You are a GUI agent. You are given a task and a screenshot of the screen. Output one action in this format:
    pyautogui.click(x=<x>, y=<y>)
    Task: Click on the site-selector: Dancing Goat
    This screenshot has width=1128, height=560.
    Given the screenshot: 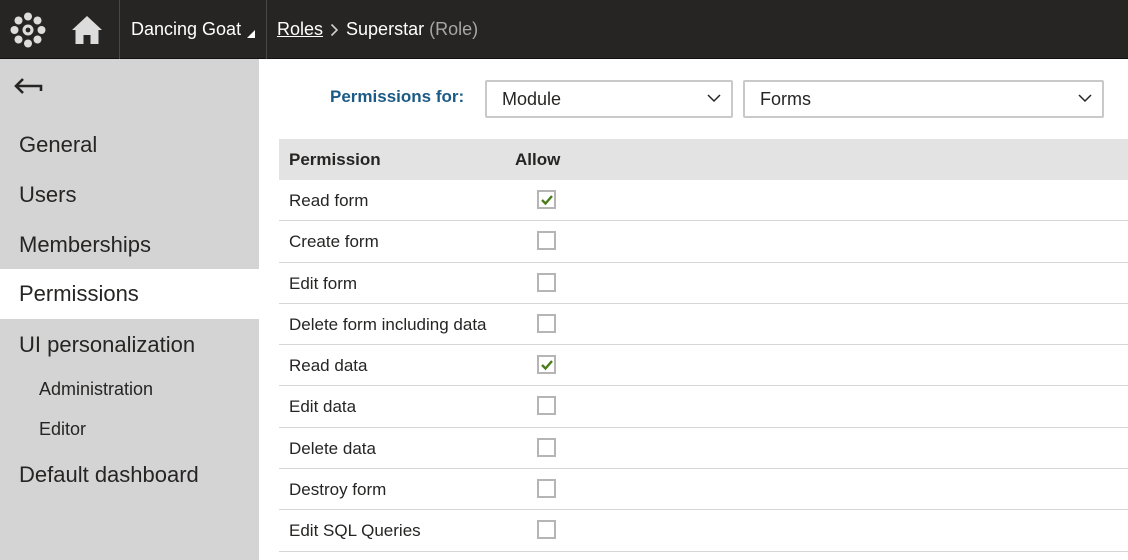 What is the action you would take?
    pyautogui.click(x=193, y=29)
    